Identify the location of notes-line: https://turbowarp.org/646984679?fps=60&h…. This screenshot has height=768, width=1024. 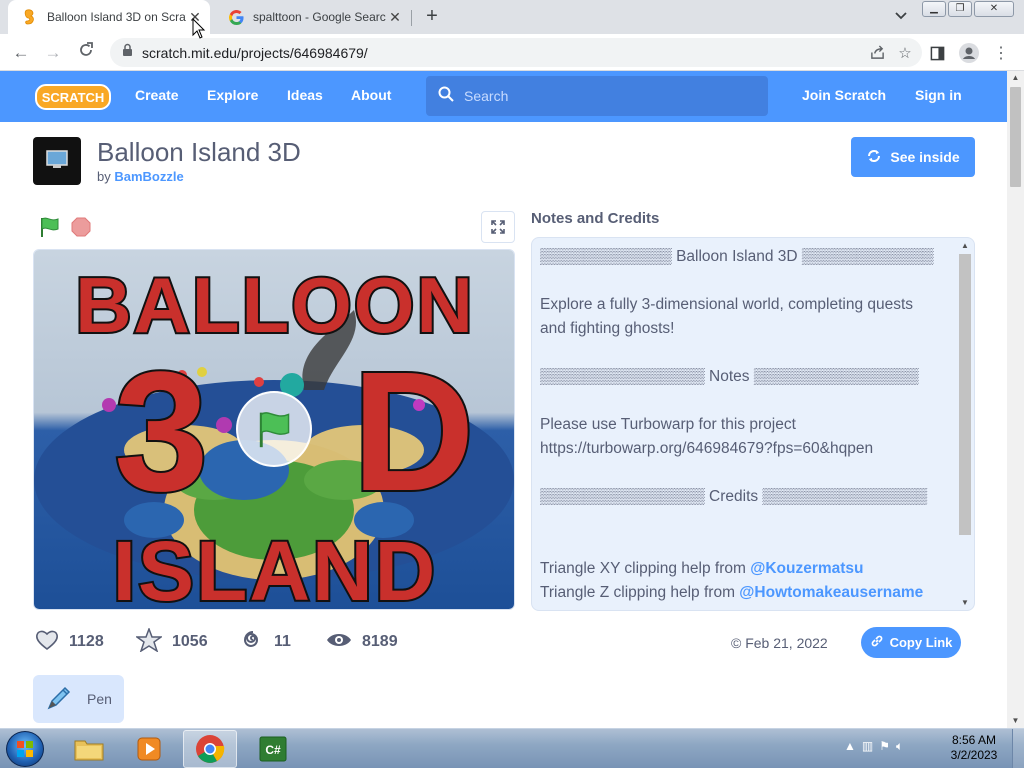
(707, 448).